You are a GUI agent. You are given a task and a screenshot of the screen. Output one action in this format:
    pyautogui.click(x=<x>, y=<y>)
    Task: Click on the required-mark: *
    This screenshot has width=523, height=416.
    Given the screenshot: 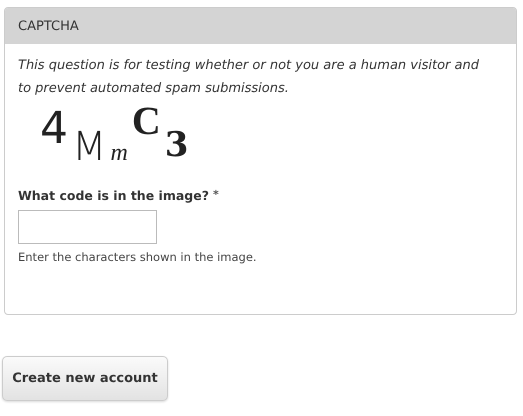 What is the action you would take?
    pyautogui.click(x=215, y=195)
    